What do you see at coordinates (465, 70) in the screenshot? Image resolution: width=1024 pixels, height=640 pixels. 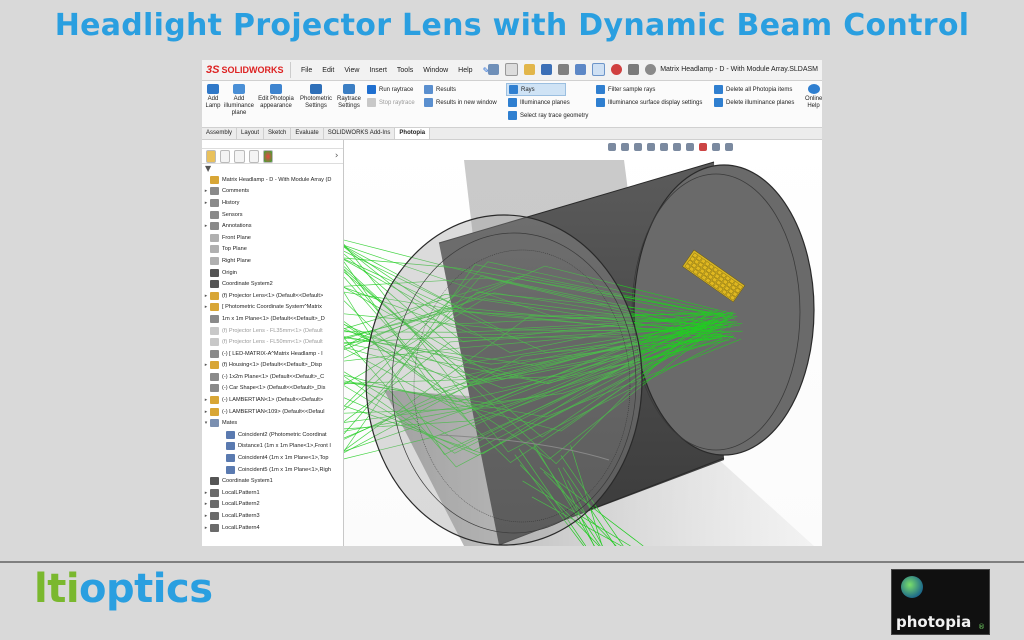 I see `menu-help: Help` at bounding box center [465, 70].